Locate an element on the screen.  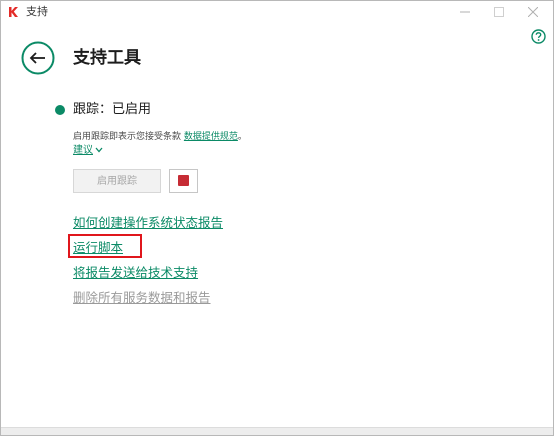
data-provision-link: 数据提供规范 is located at coordinates (211, 137).